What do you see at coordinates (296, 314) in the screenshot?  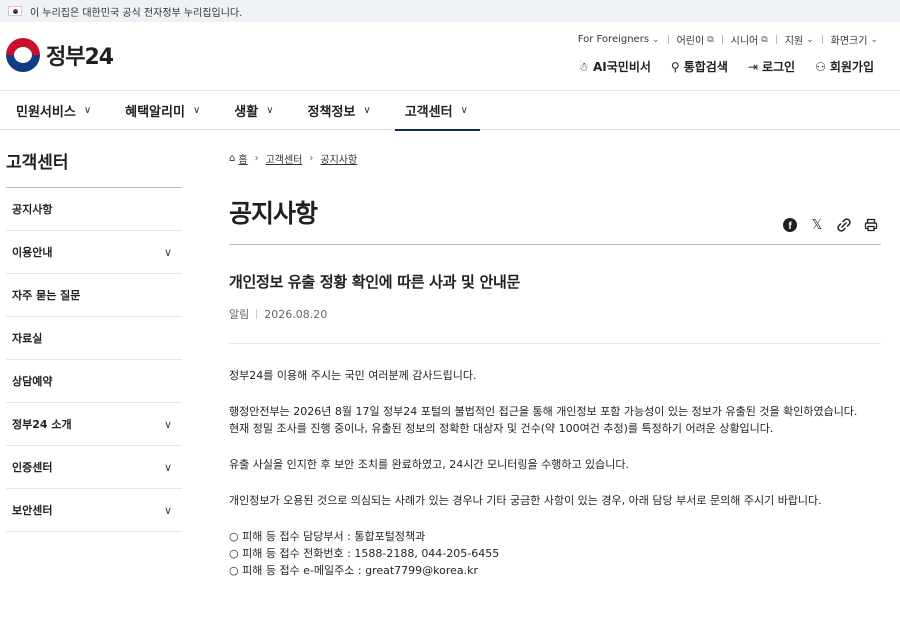 I see `notice-date: 2026.08.20` at bounding box center [296, 314].